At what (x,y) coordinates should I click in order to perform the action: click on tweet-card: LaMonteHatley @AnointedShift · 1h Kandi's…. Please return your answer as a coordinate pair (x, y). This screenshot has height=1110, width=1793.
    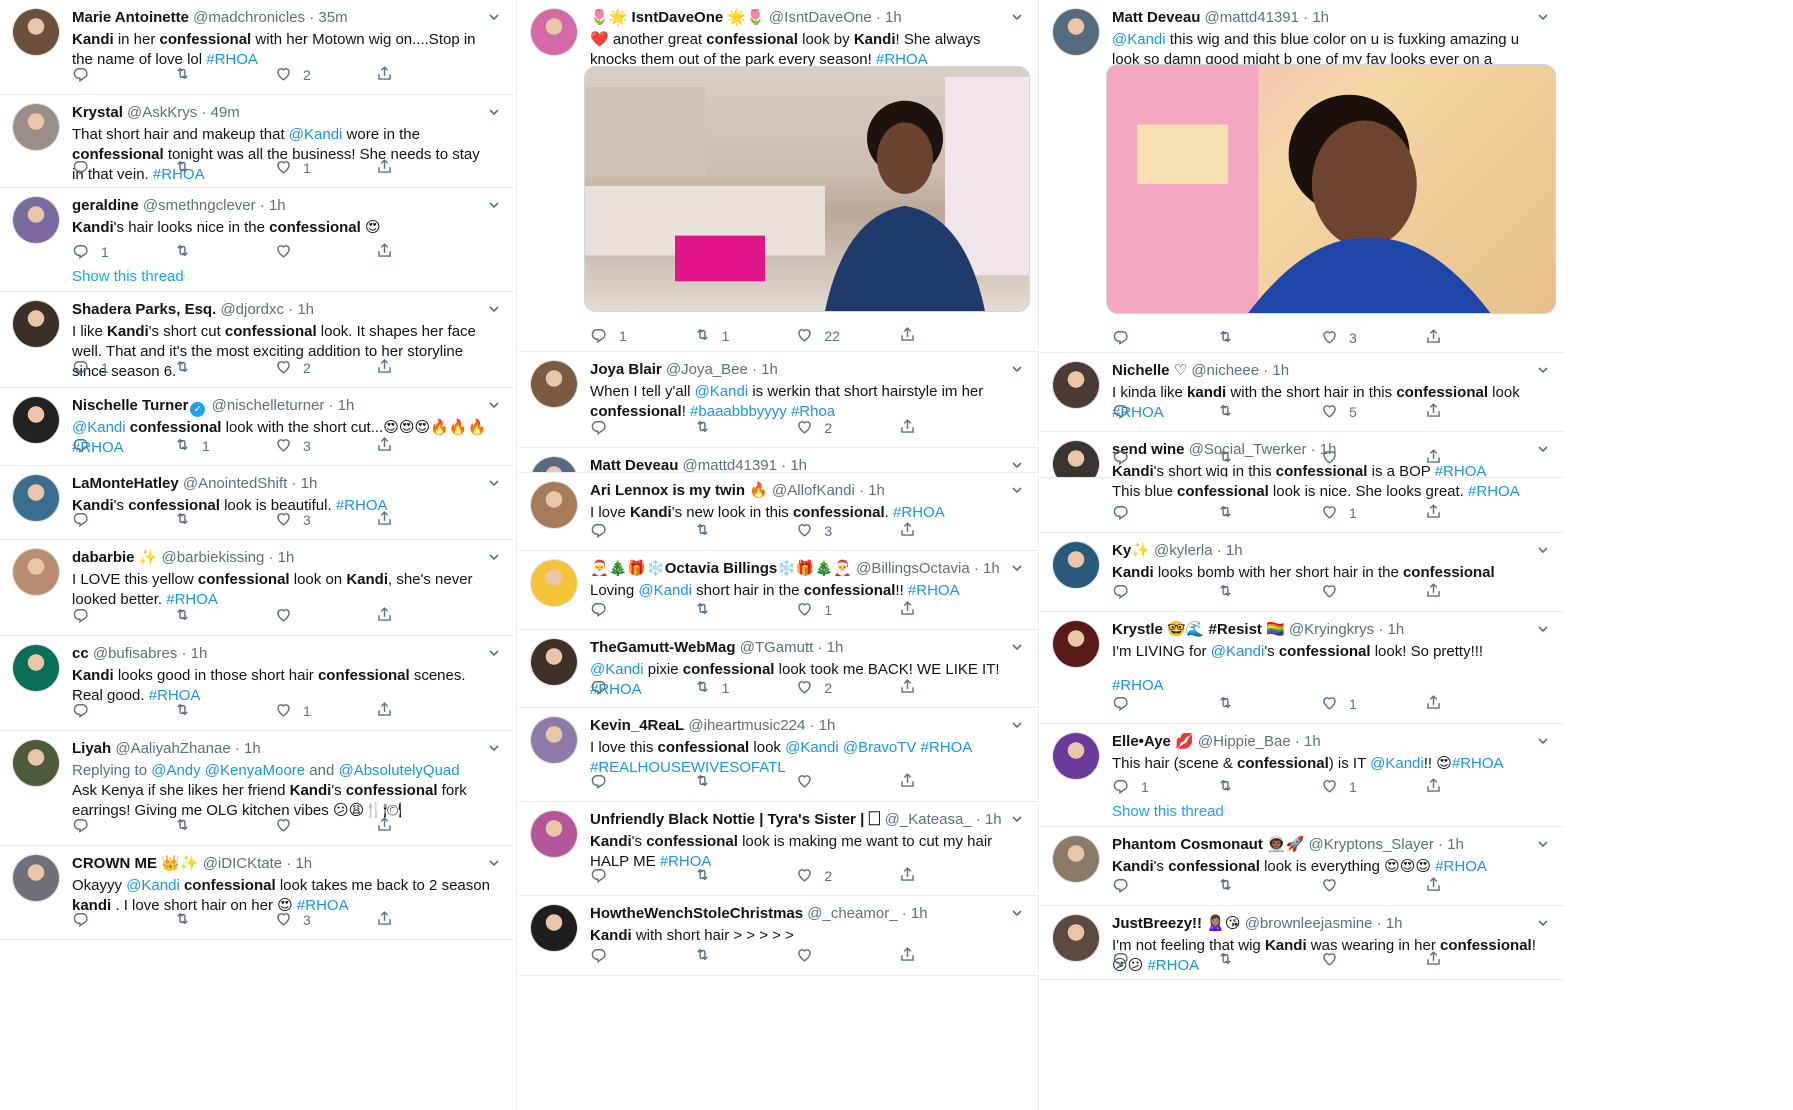
    Looking at the image, I should click on (257, 503).